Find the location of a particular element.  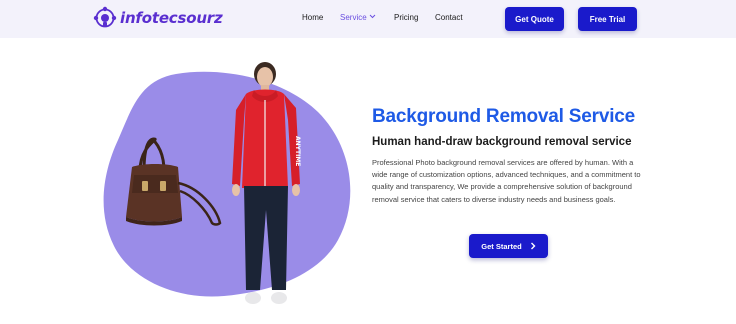

get-started-button: Get Started is located at coordinates (508, 246).